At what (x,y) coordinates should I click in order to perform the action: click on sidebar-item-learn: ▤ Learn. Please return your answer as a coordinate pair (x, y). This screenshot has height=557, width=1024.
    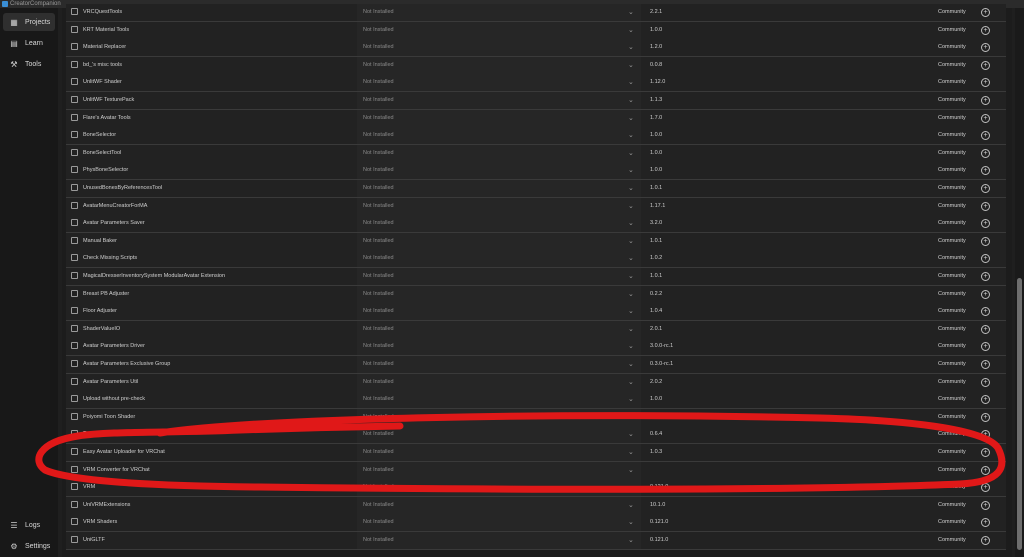
    Looking at the image, I should click on (29, 43).